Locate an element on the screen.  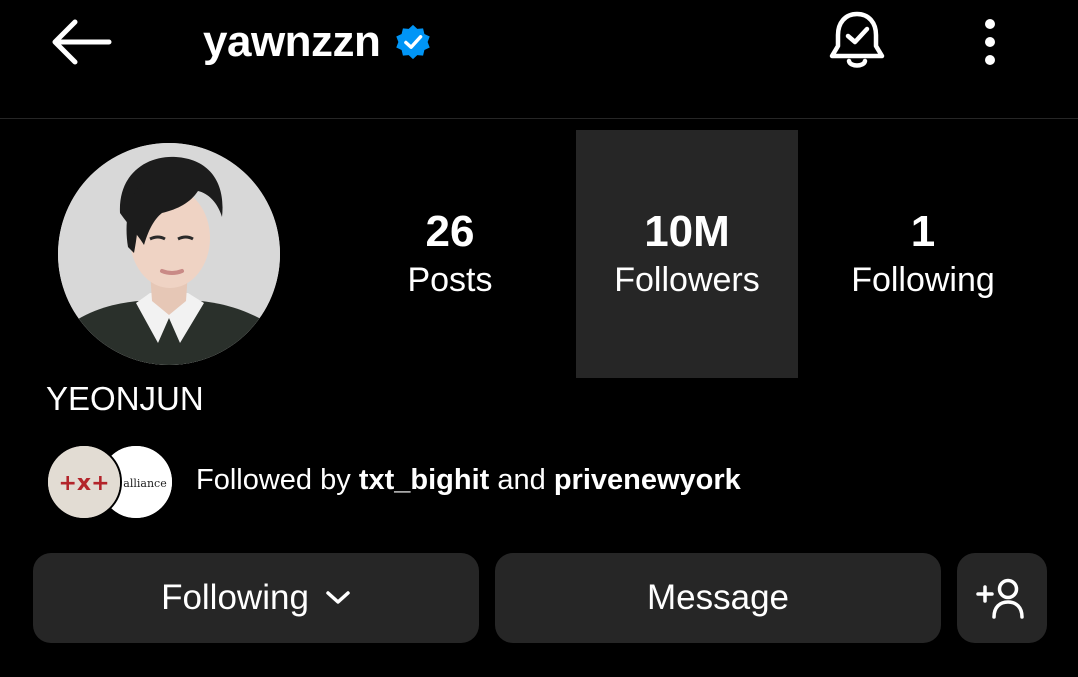
bell-check-icon is located at coordinates (857, 39).